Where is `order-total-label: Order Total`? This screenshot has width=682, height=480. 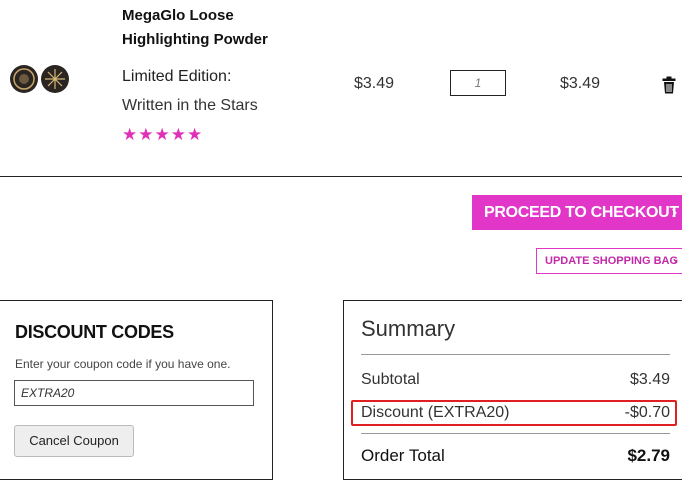 order-total-label: Order Total is located at coordinates (403, 455).